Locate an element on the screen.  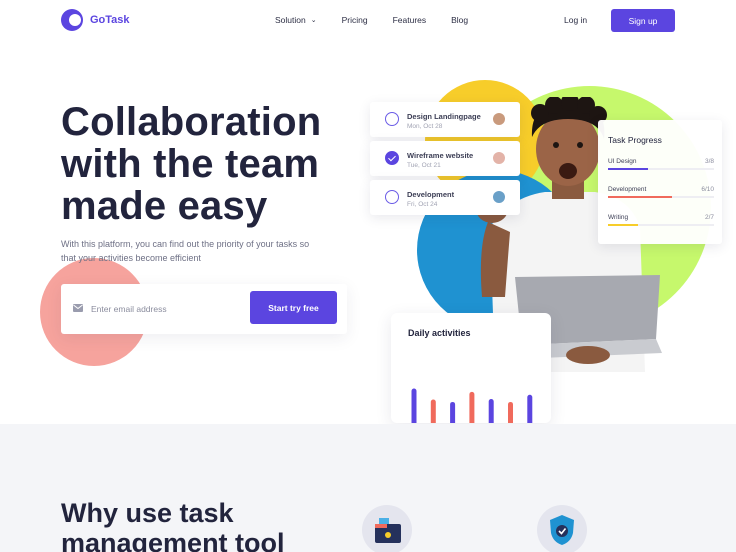
headline-line-2: with the team is located at coordinates (190, 164).